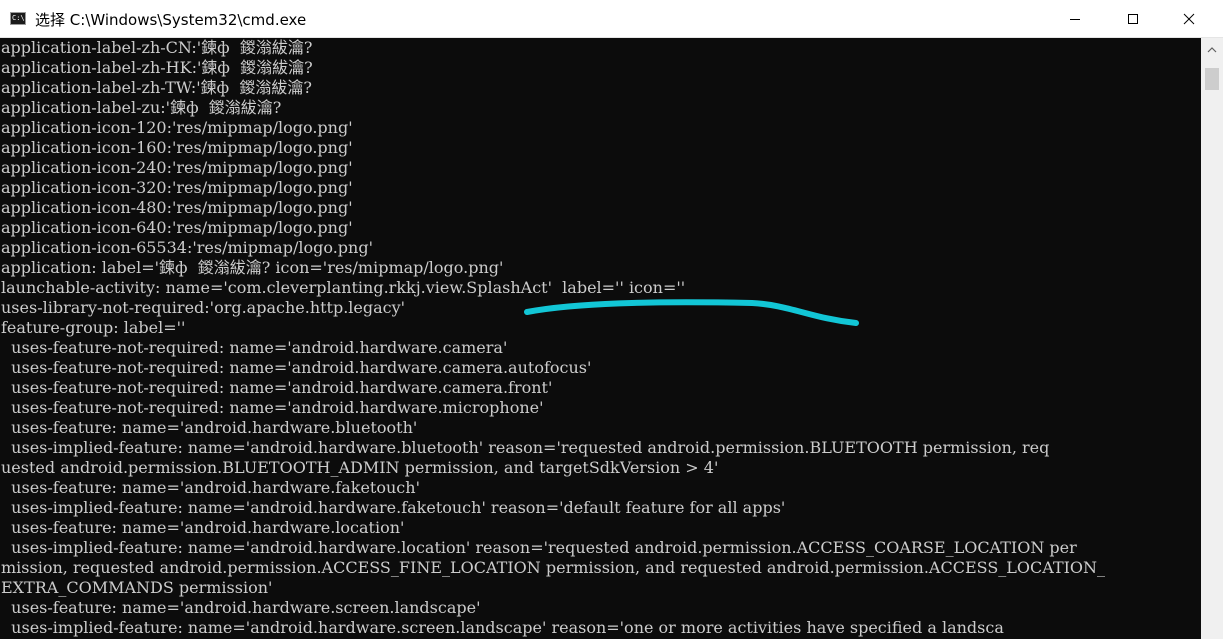 The image size is (1223, 639). What do you see at coordinates (157, 67) in the screenshot?
I see `console-line: application-label-zh-HK:'鍊ф 鍐滃紱瀹?` at bounding box center [157, 67].